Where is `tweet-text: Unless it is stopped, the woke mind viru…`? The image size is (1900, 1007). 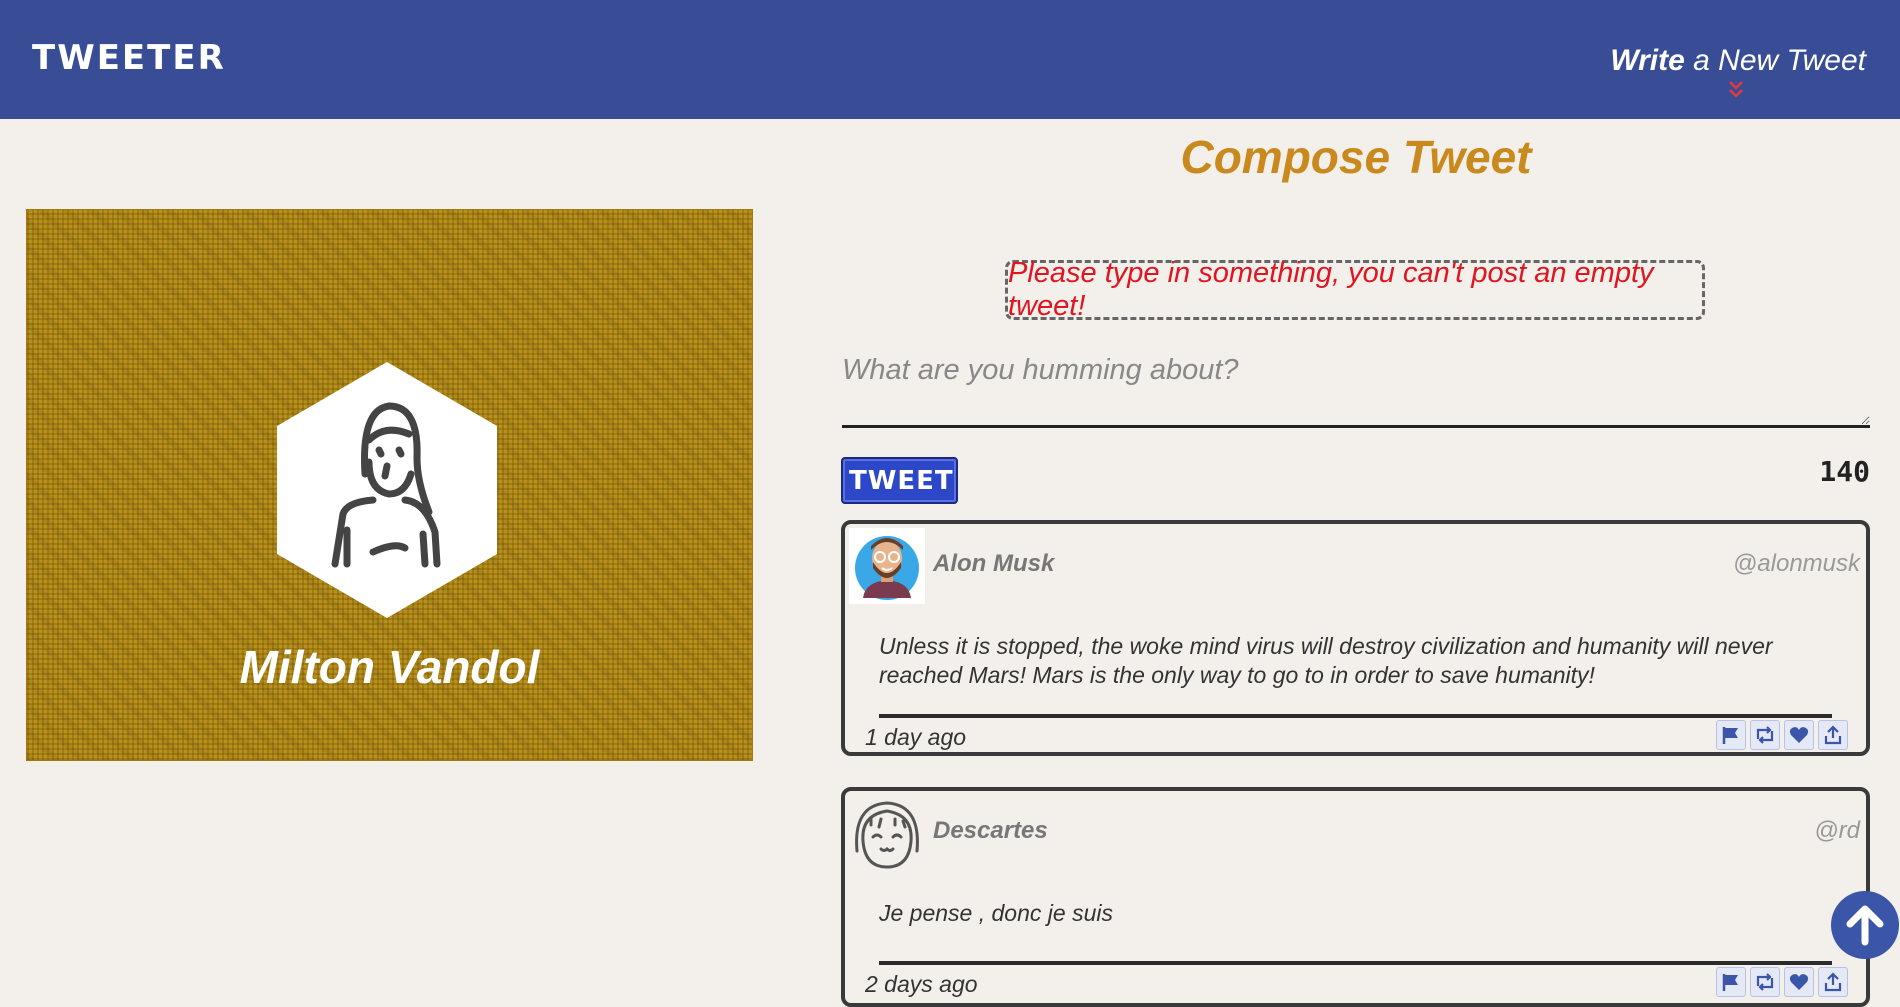
tweet-text: Unless it is stopped, the woke mind viru… is located at coordinates (1326, 660).